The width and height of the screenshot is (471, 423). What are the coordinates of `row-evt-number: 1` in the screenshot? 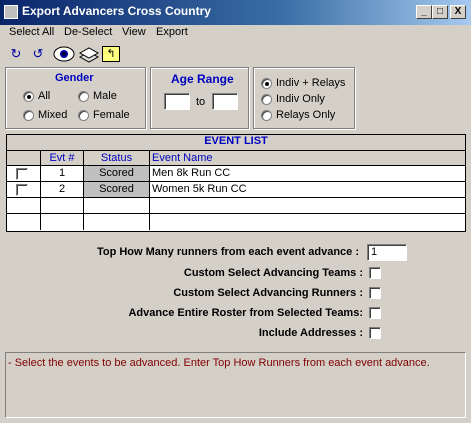 It's located at (62, 174).